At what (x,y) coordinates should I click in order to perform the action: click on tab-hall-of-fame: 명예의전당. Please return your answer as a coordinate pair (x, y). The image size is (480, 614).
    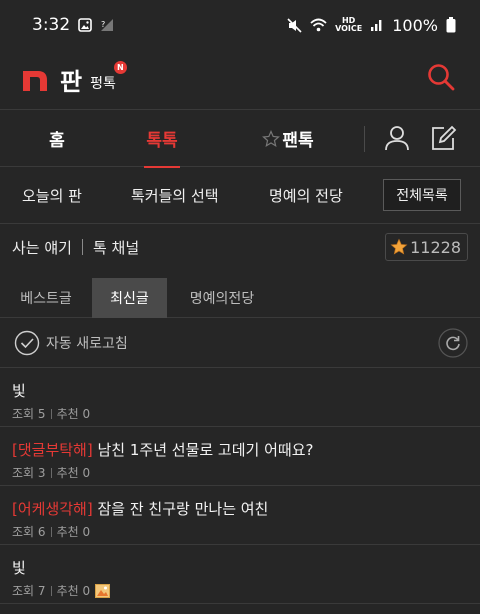
    Looking at the image, I should click on (222, 298).